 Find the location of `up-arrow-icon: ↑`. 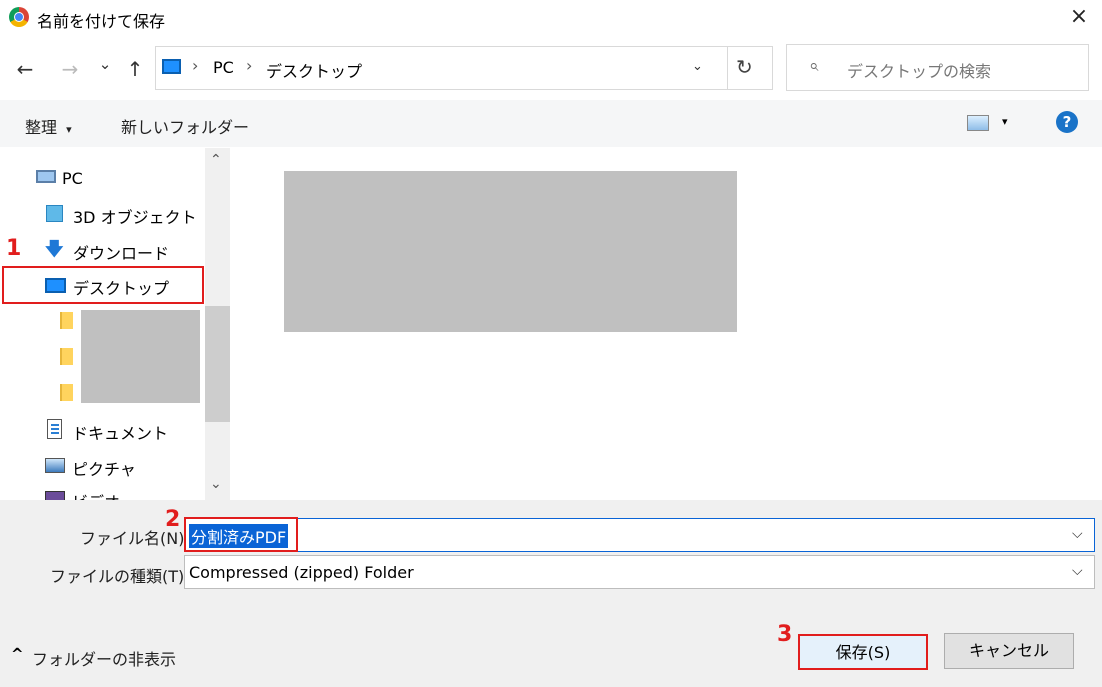

up-arrow-icon: ↑ is located at coordinates (135, 69).